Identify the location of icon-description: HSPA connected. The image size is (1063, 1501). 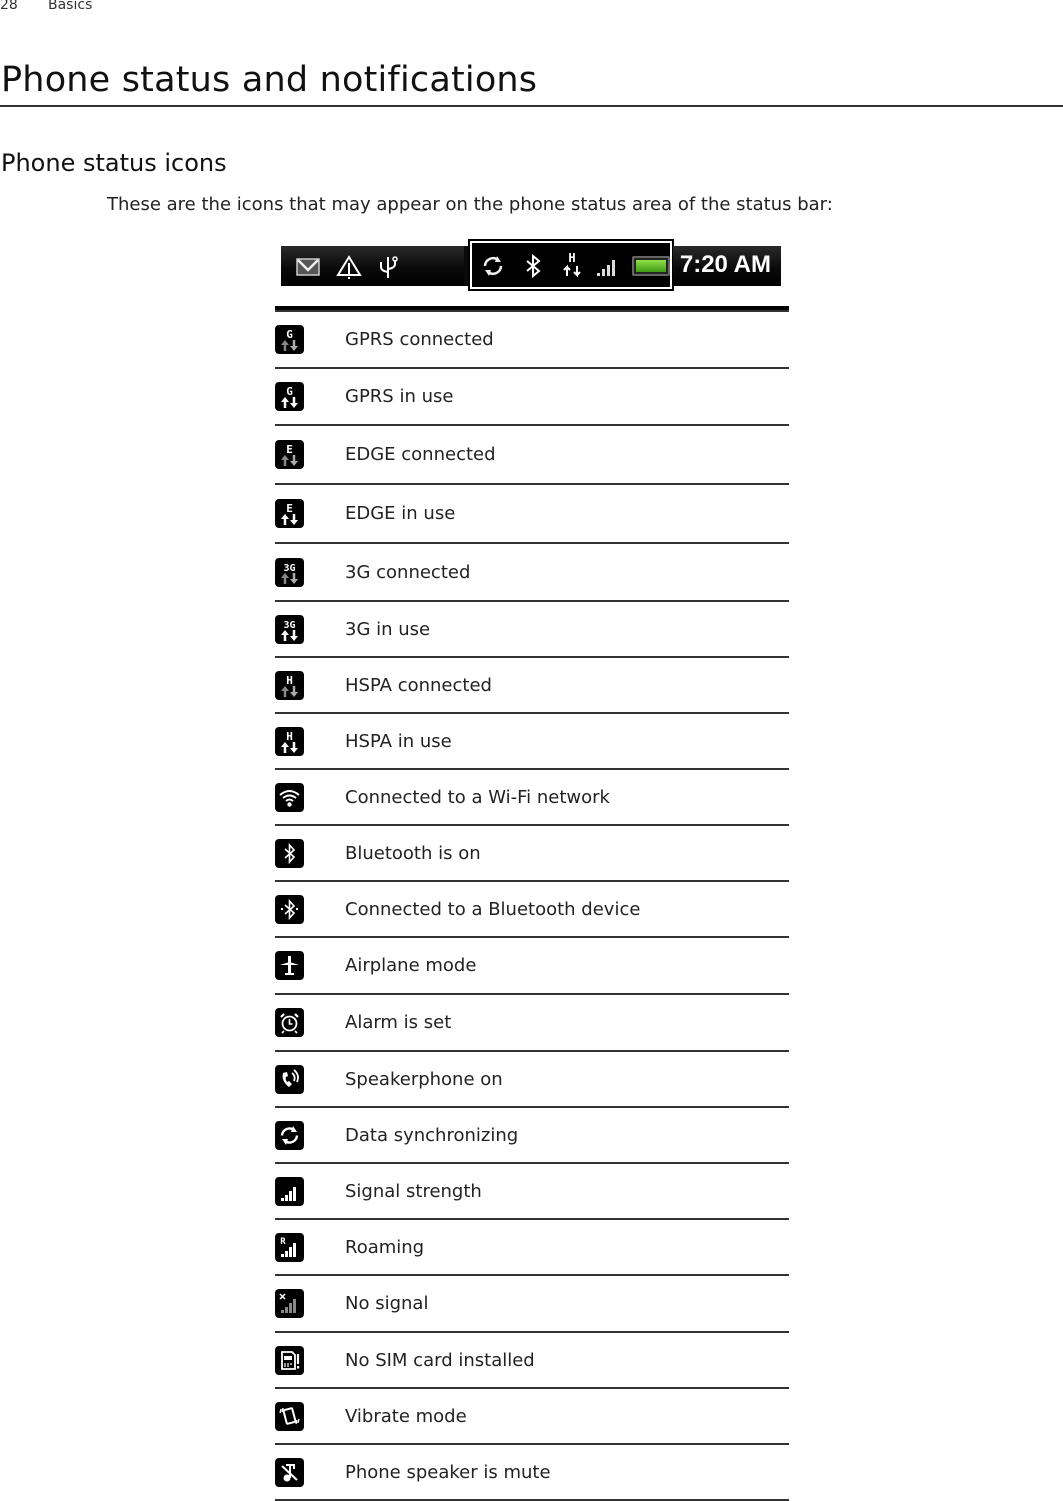
(567, 685).